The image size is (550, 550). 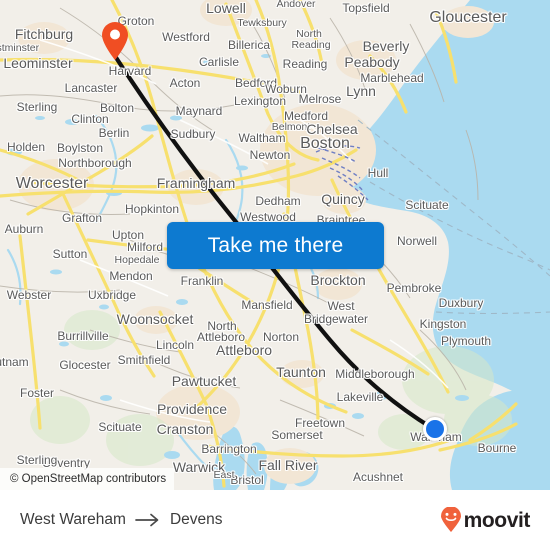 I want to click on moovit-pin-icon, so click(x=450, y=519).